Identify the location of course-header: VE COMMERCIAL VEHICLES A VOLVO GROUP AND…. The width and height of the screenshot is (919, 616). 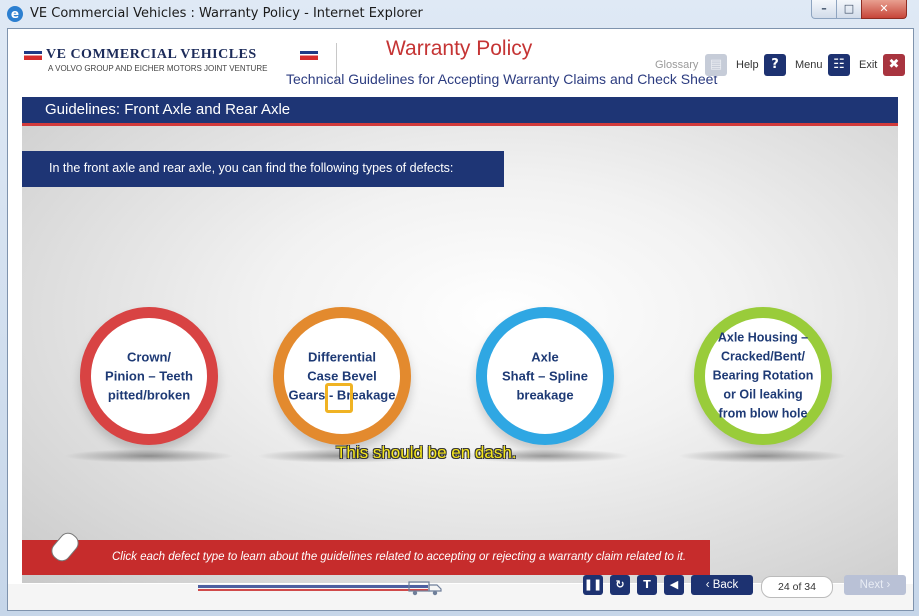
(460, 62).